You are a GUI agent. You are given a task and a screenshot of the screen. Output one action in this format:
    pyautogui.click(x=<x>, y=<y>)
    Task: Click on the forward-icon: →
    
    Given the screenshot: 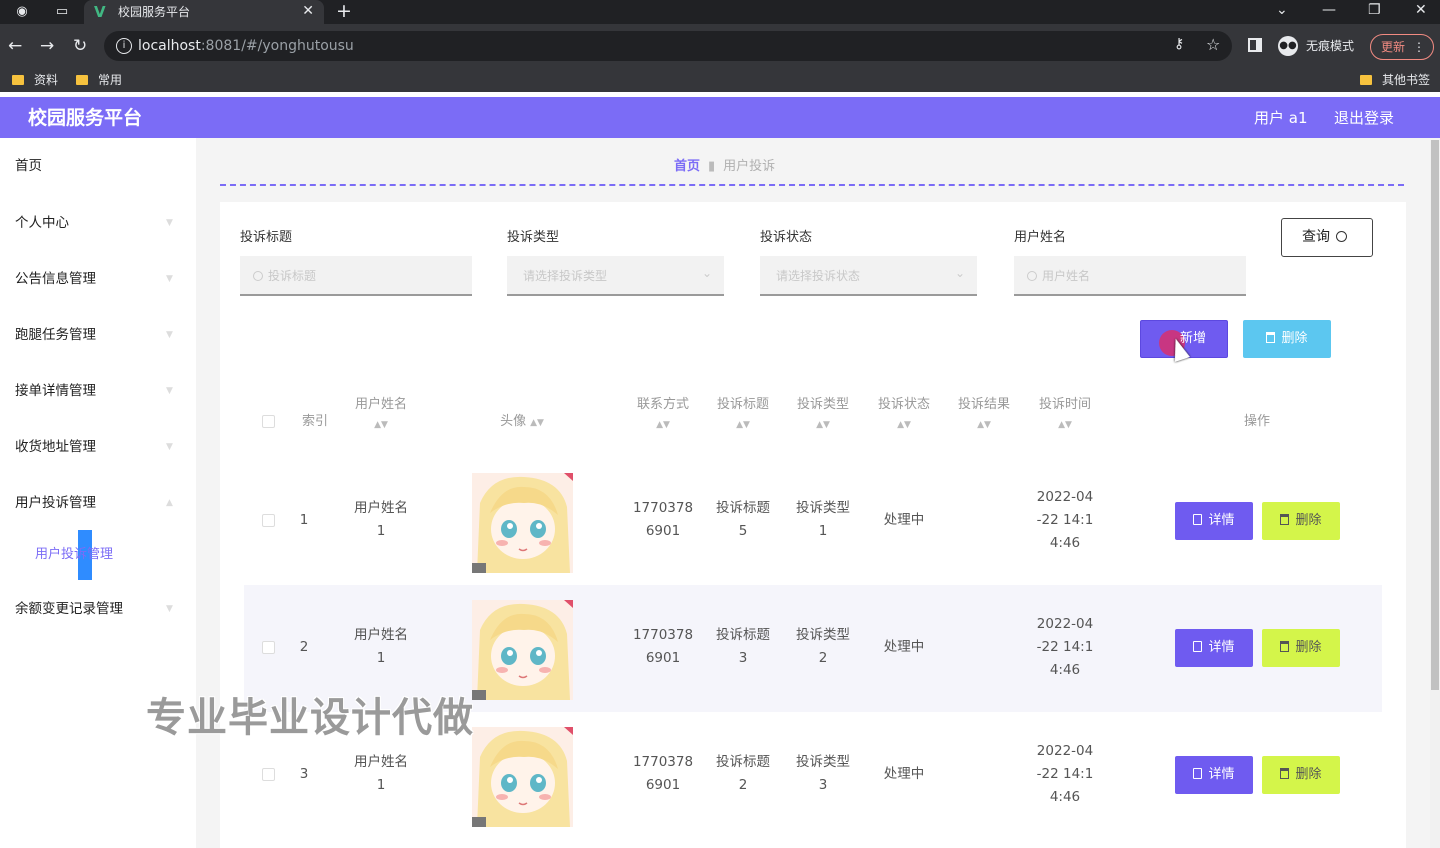 What is the action you would take?
    pyautogui.click(x=47, y=46)
    